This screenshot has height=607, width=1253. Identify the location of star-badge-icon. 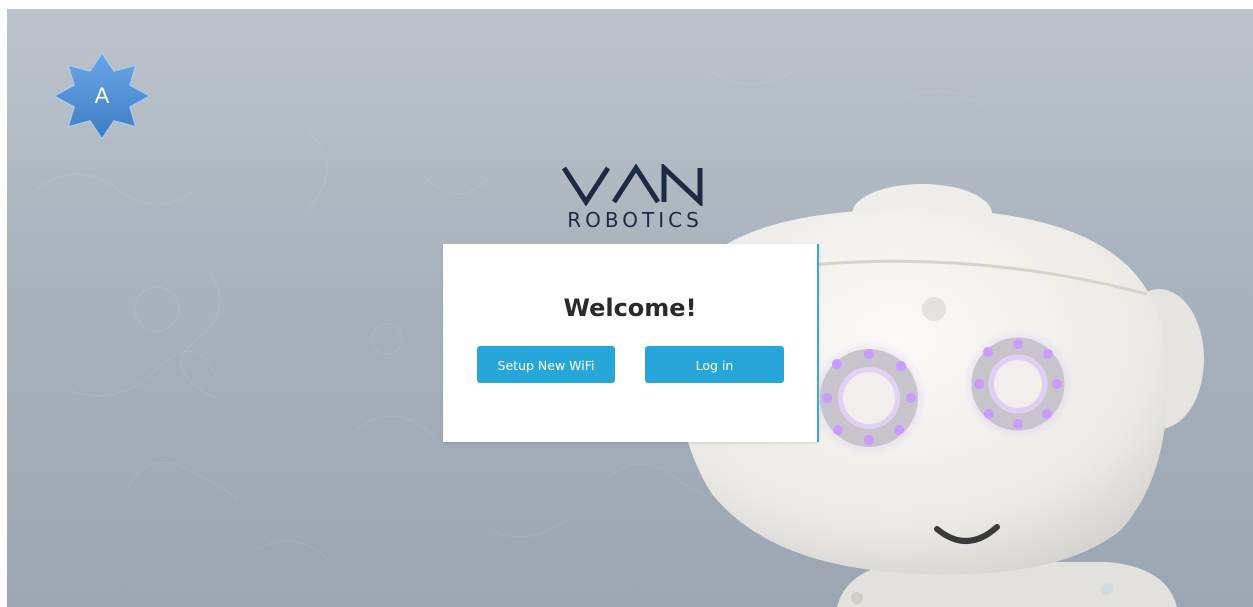
(102, 96).